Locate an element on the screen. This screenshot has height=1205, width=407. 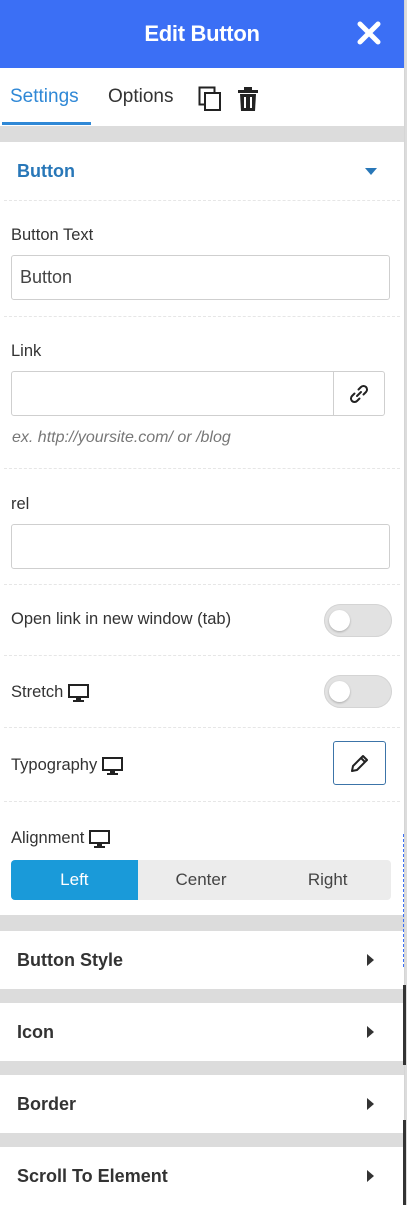
button-text-input: Button is located at coordinates (200, 277).